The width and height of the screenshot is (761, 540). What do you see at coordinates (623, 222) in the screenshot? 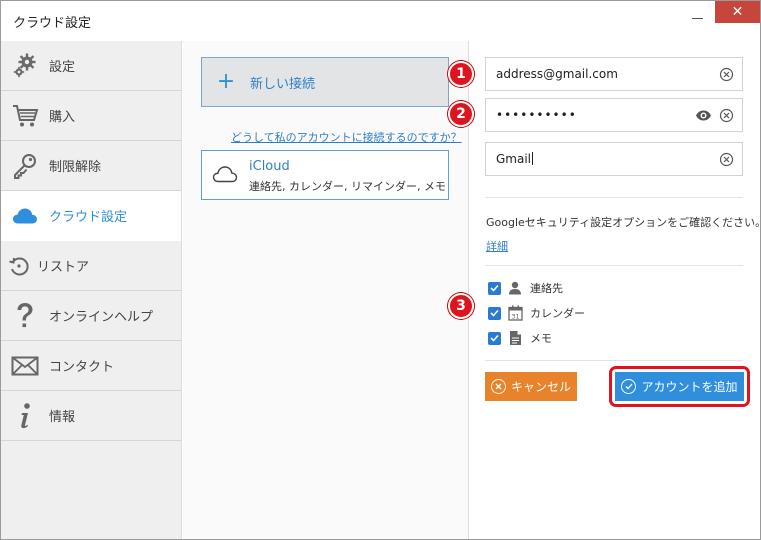
I see `security-info-text: Googleセキュリティ設定オプションをご確認ください。` at bounding box center [623, 222].